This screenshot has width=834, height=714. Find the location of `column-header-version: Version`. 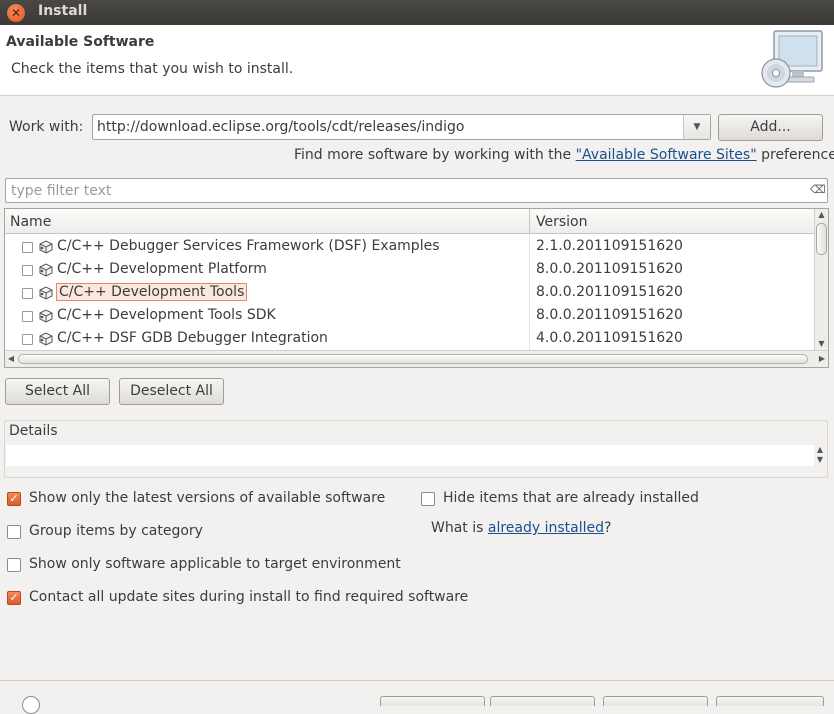

column-header-version: Version is located at coordinates (561, 222).